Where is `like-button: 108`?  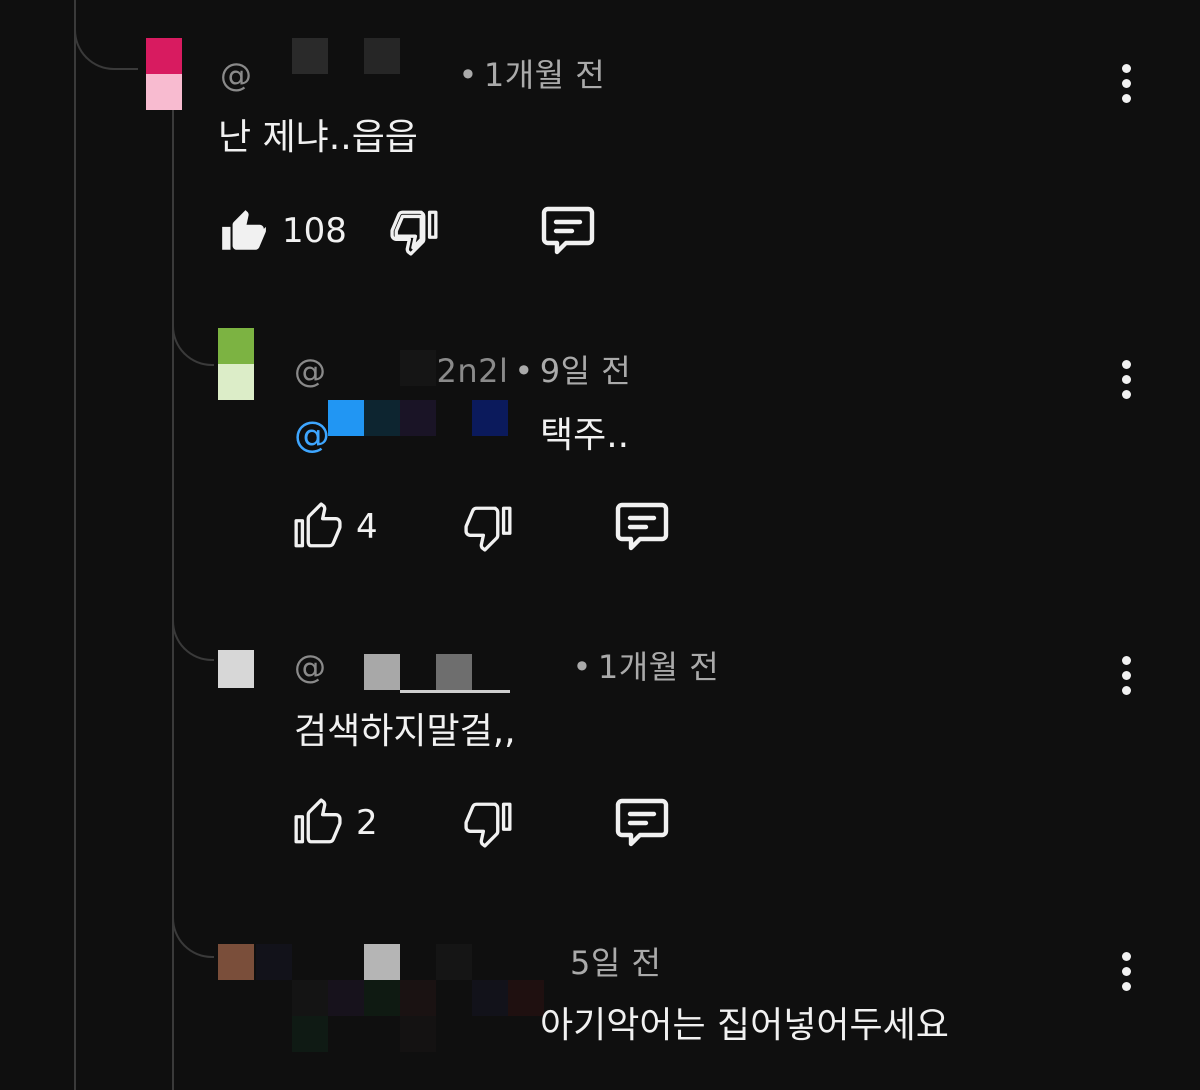
like-button: 108 is located at coordinates (282, 231).